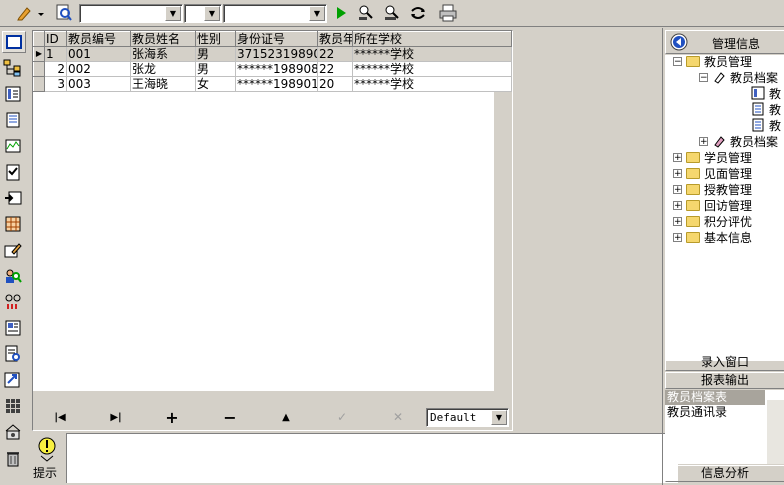 The width and height of the screenshot is (784, 485). I want to click on settings-icon, so click(13, 432).